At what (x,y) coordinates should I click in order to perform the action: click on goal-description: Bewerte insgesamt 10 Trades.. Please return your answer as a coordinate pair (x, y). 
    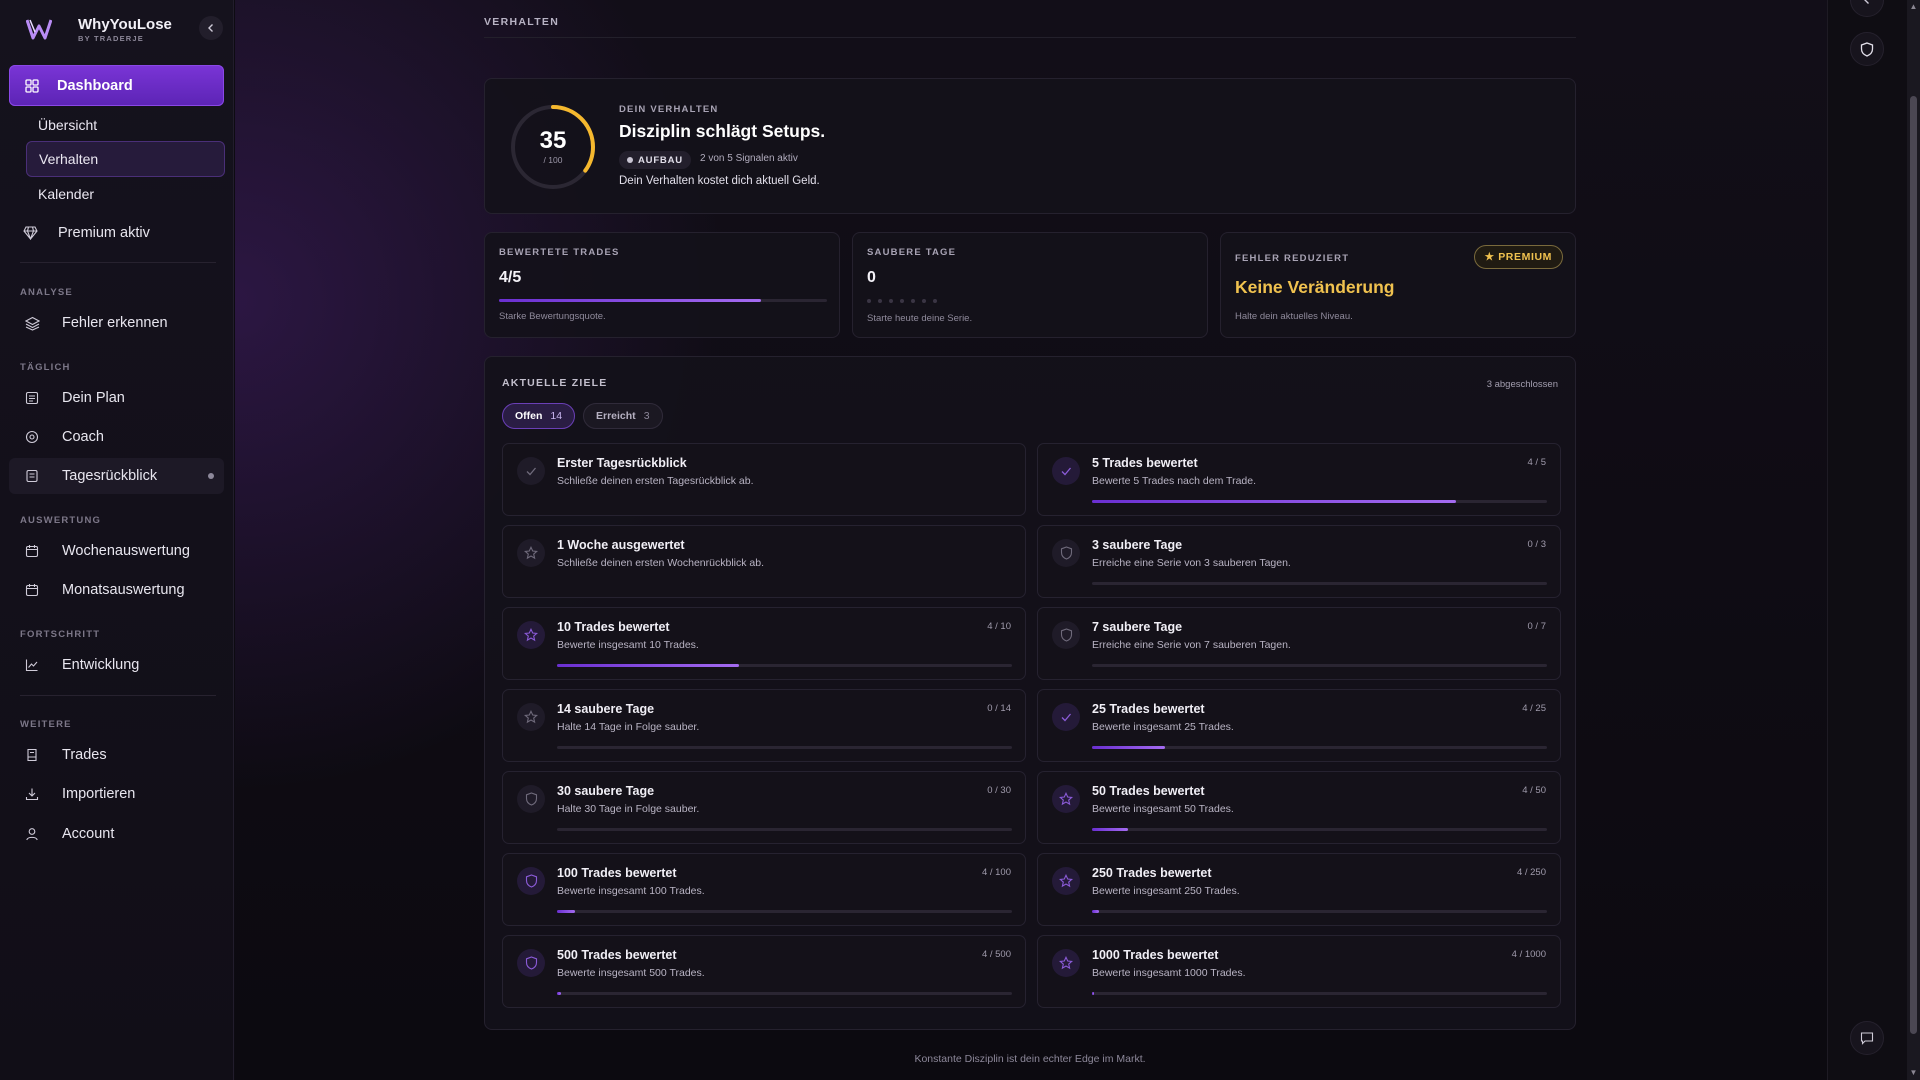
    Looking at the image, I should click on (628, 645).